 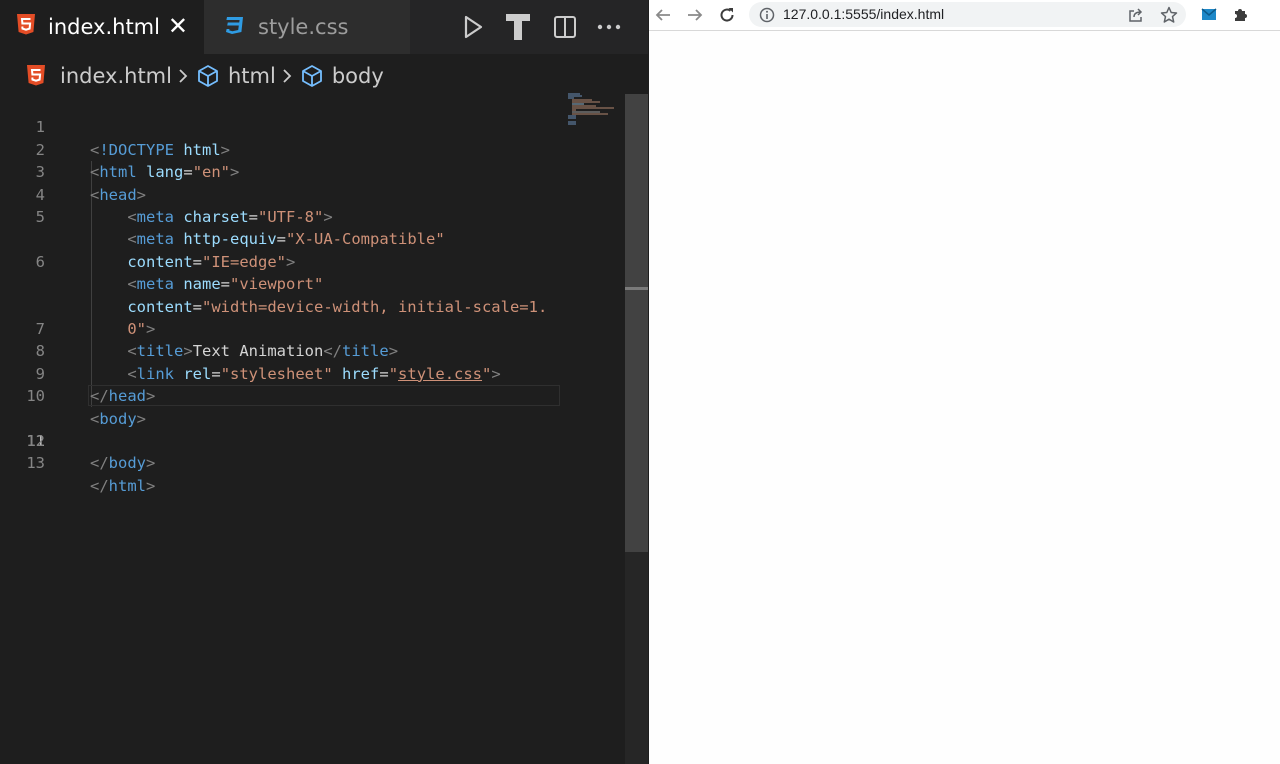 I want to click on breadcrumb-label: body, so click(x=357, y=76).